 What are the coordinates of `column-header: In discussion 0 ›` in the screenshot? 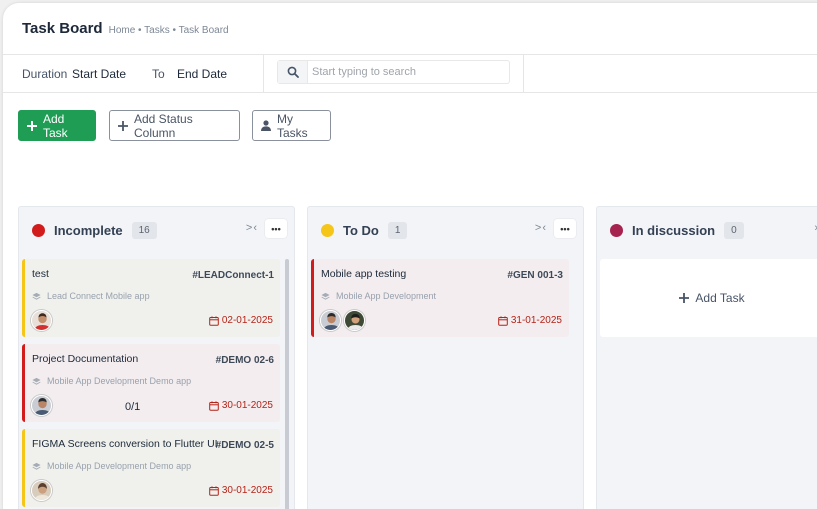 It's located at (707, 230).